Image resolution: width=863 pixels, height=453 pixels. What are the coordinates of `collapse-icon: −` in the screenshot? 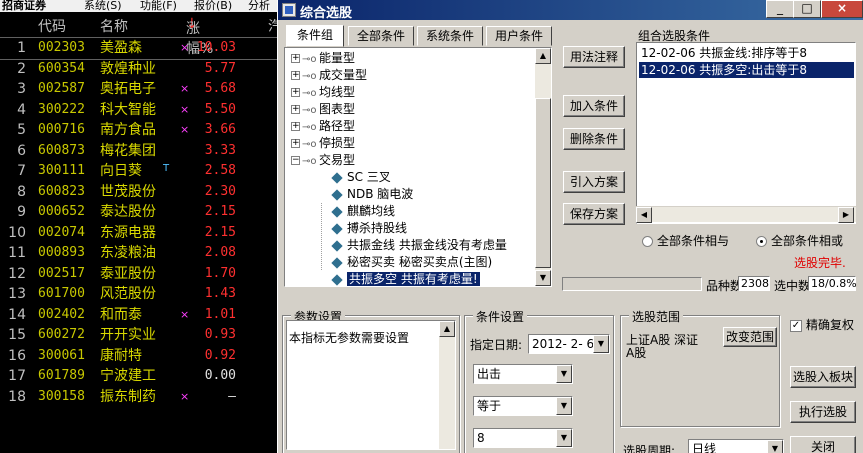 It's located at (295, 160).